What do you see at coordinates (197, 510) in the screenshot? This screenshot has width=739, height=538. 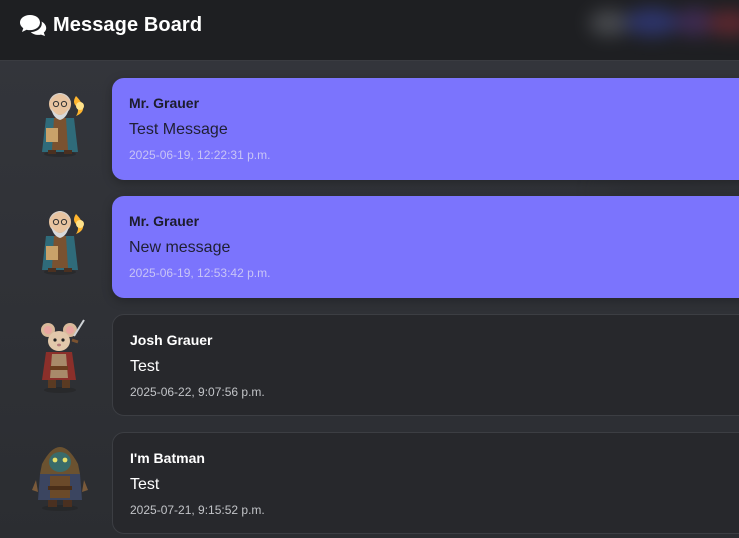 I see `message-timestamp: 2025-07-21, 9:15:52 p.m.` at bounding box center [197, 510].